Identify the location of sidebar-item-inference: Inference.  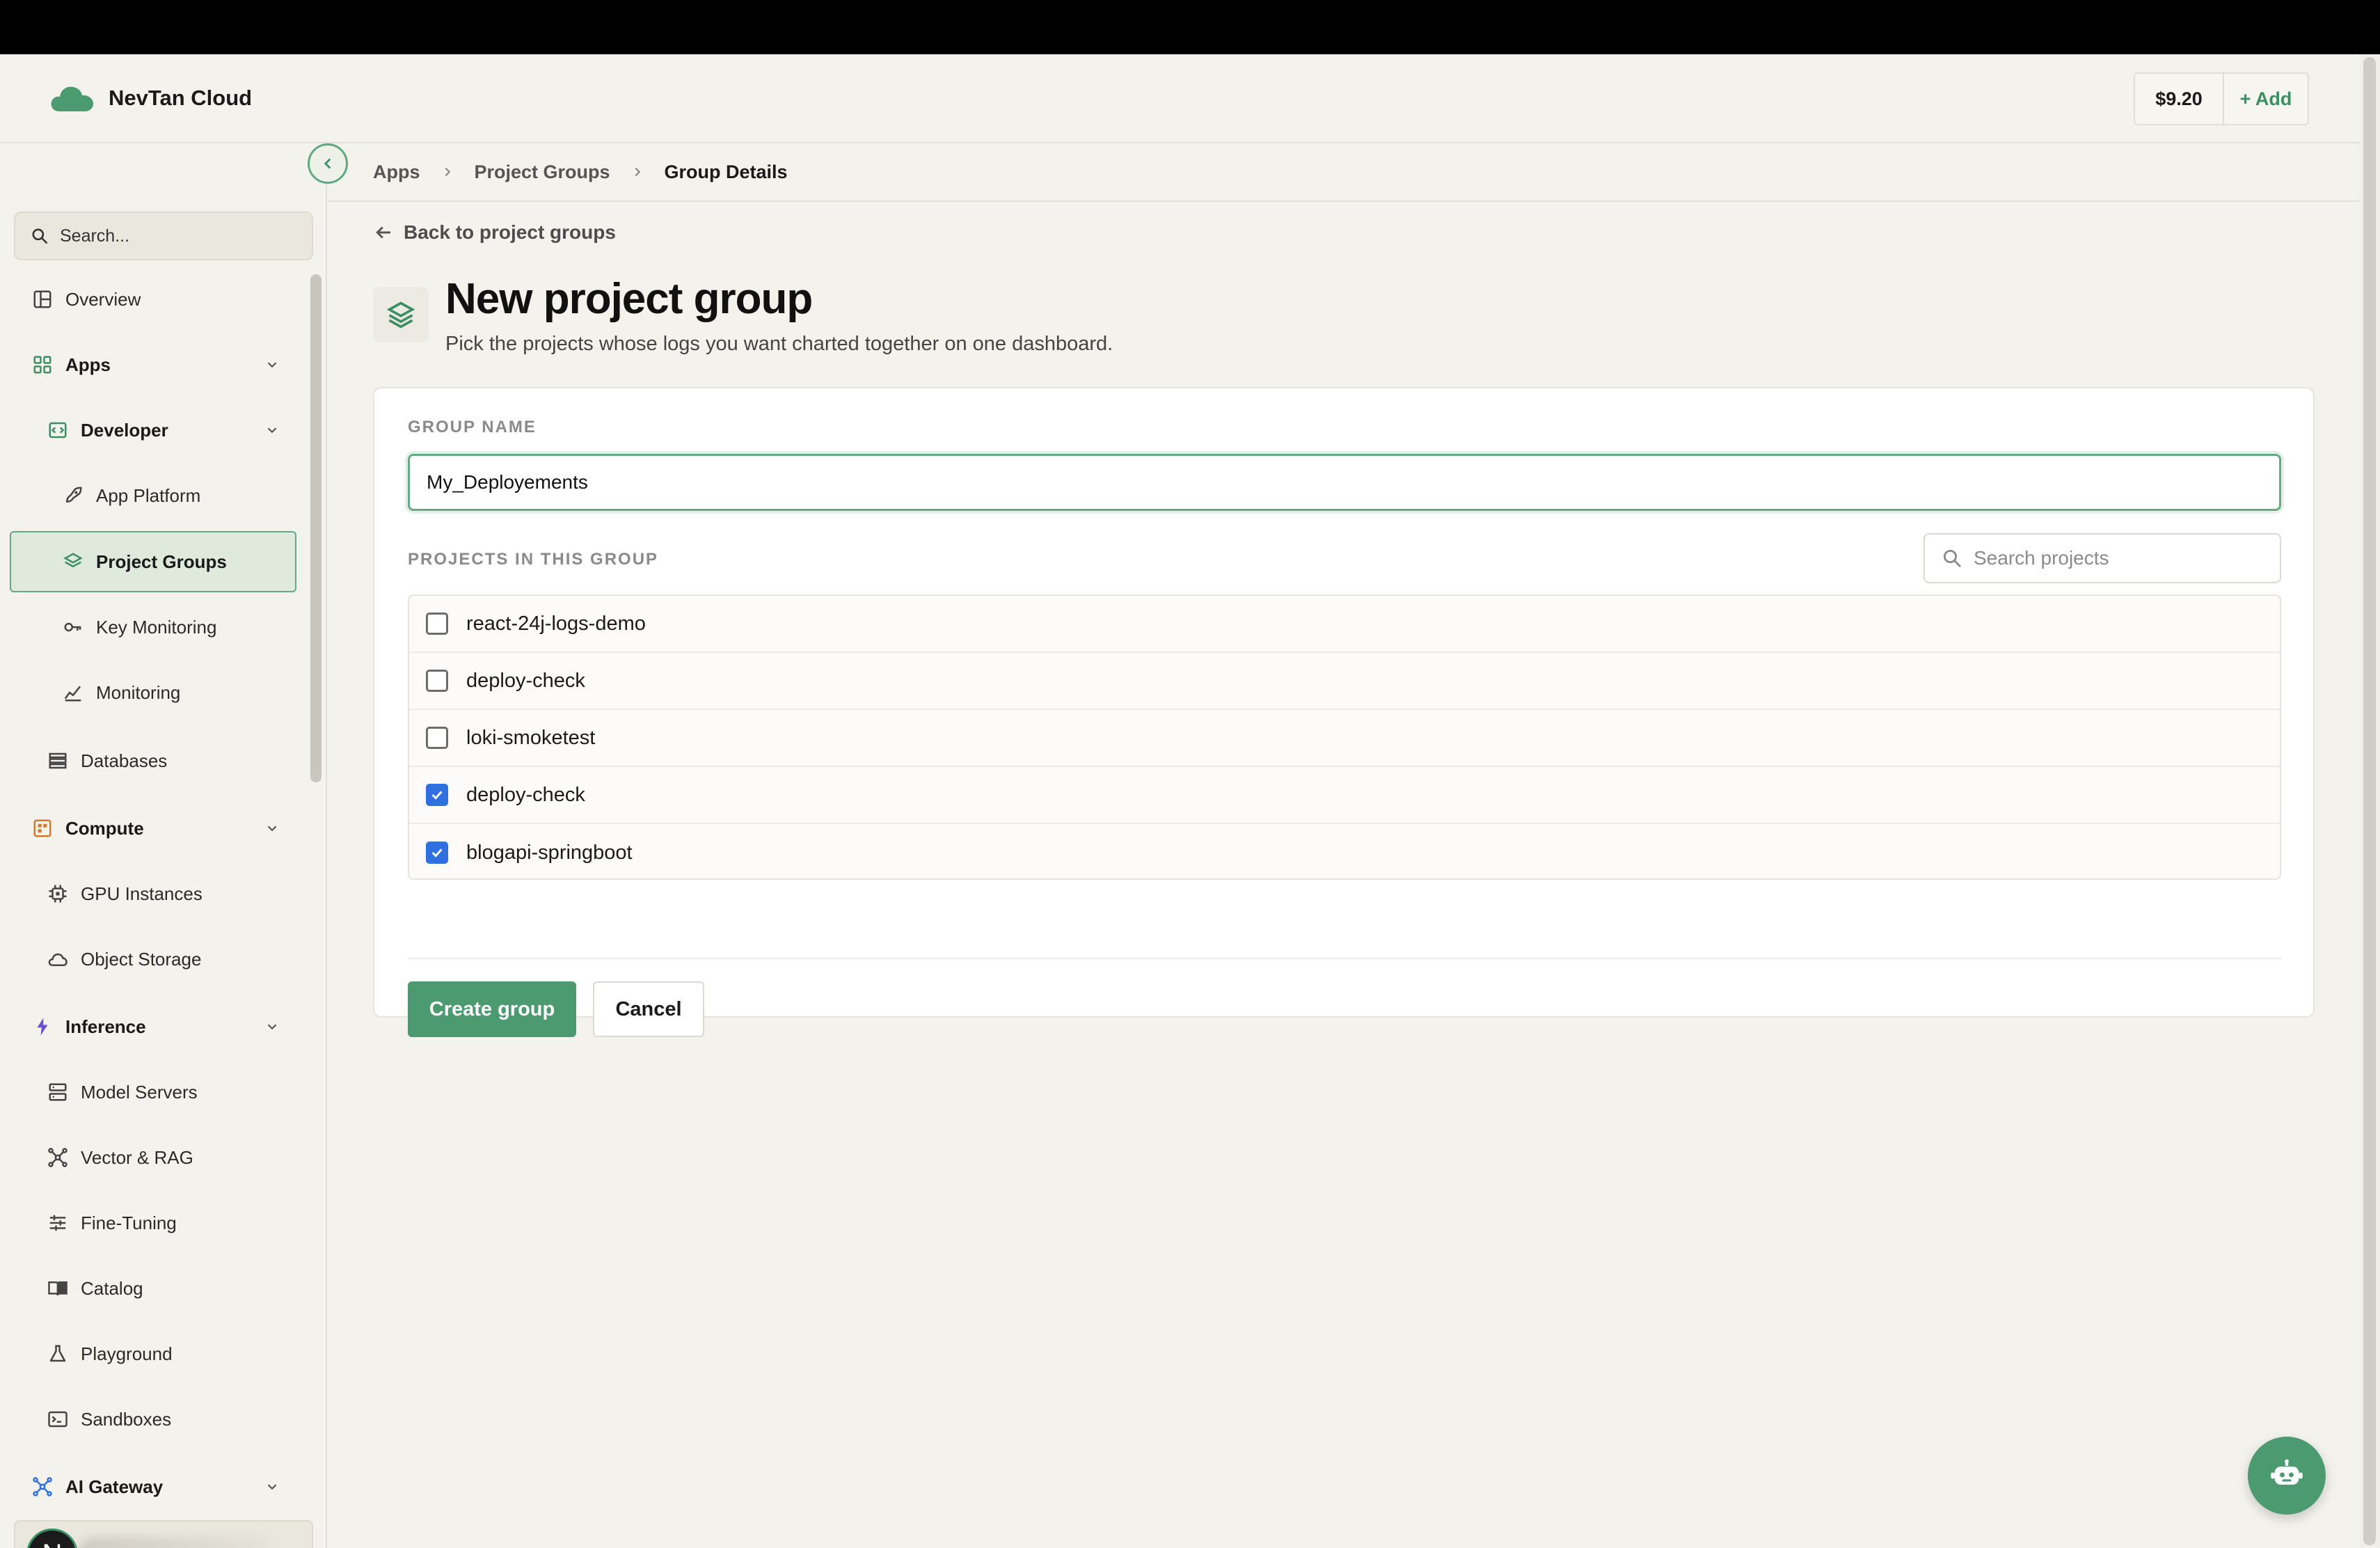
(160, 1027).